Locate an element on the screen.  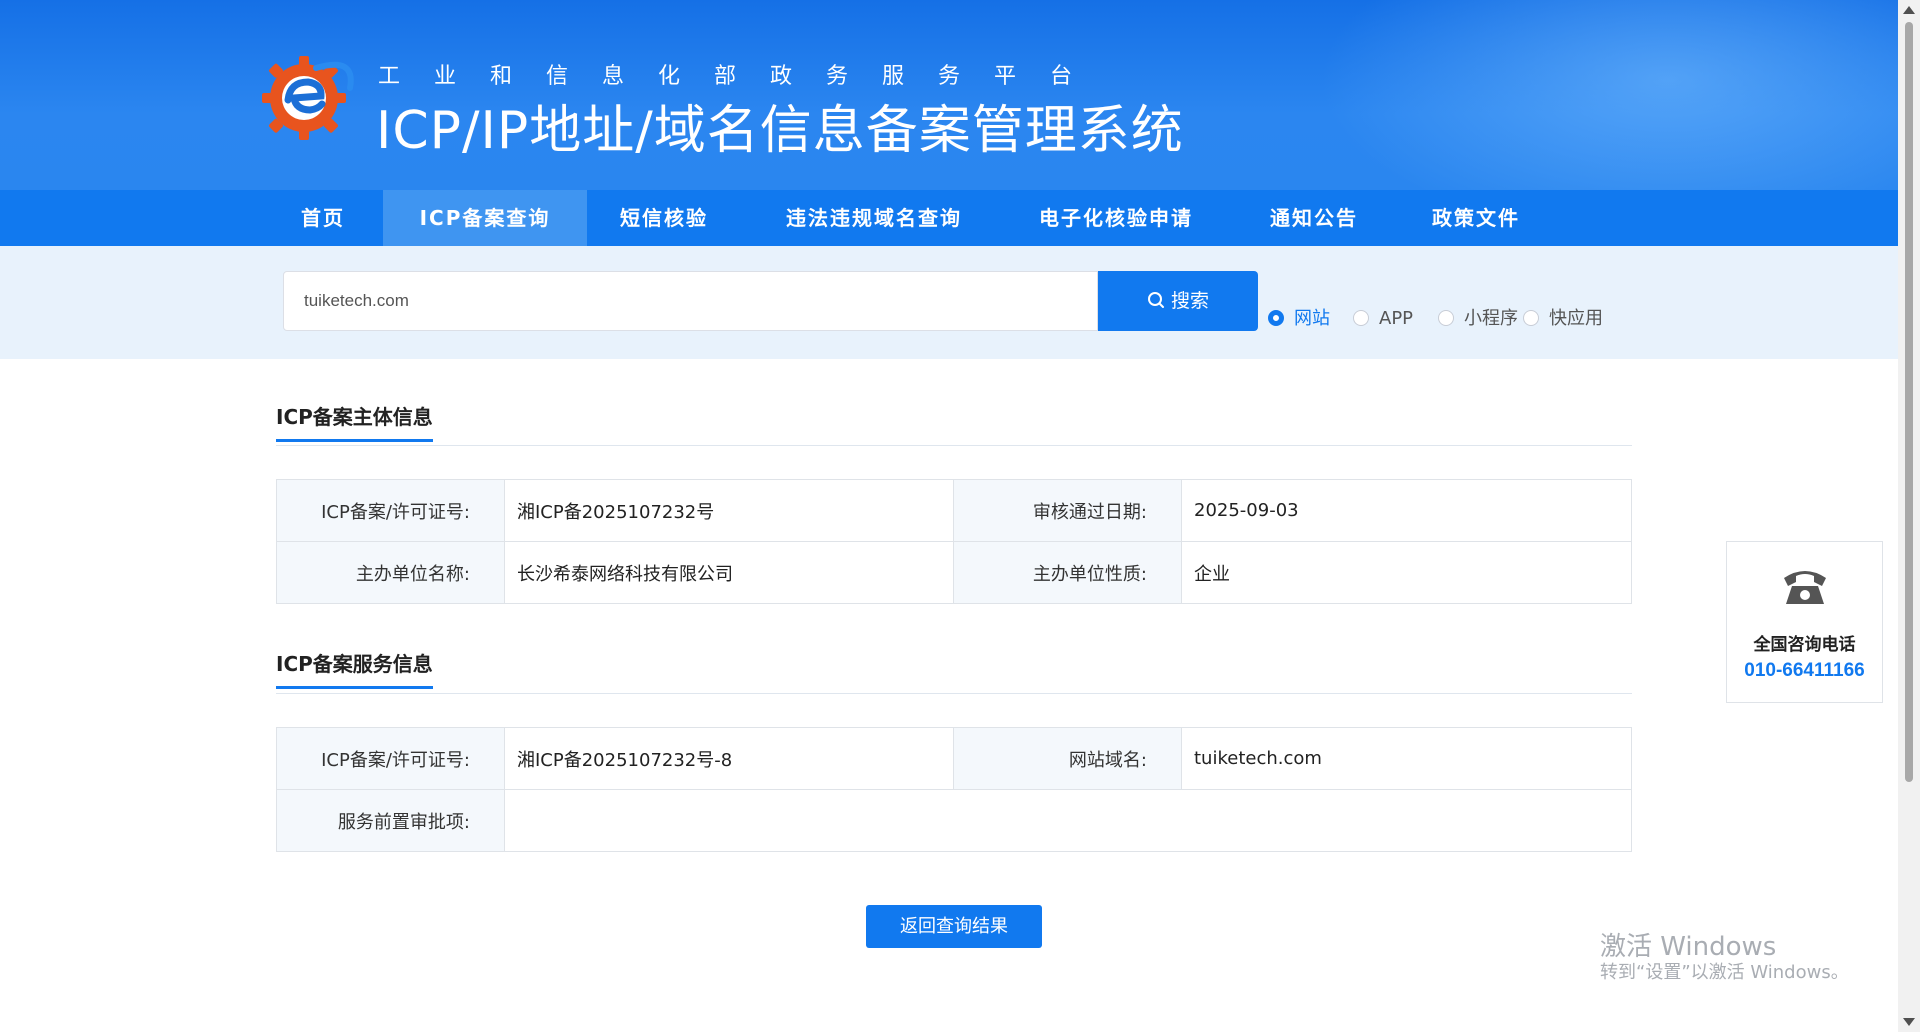
service-section-title-text: ICP备案服务信息 is located at coordinates (354, 664).